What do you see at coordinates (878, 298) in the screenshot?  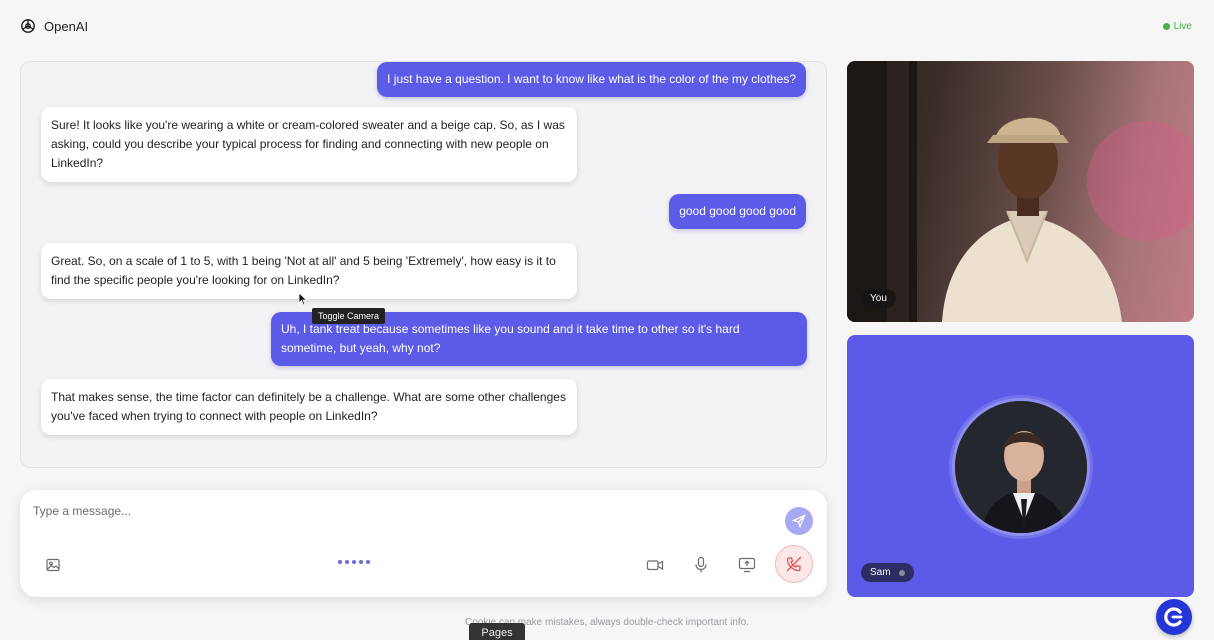 I see `you-label: You` at bounding box center [878, 298].